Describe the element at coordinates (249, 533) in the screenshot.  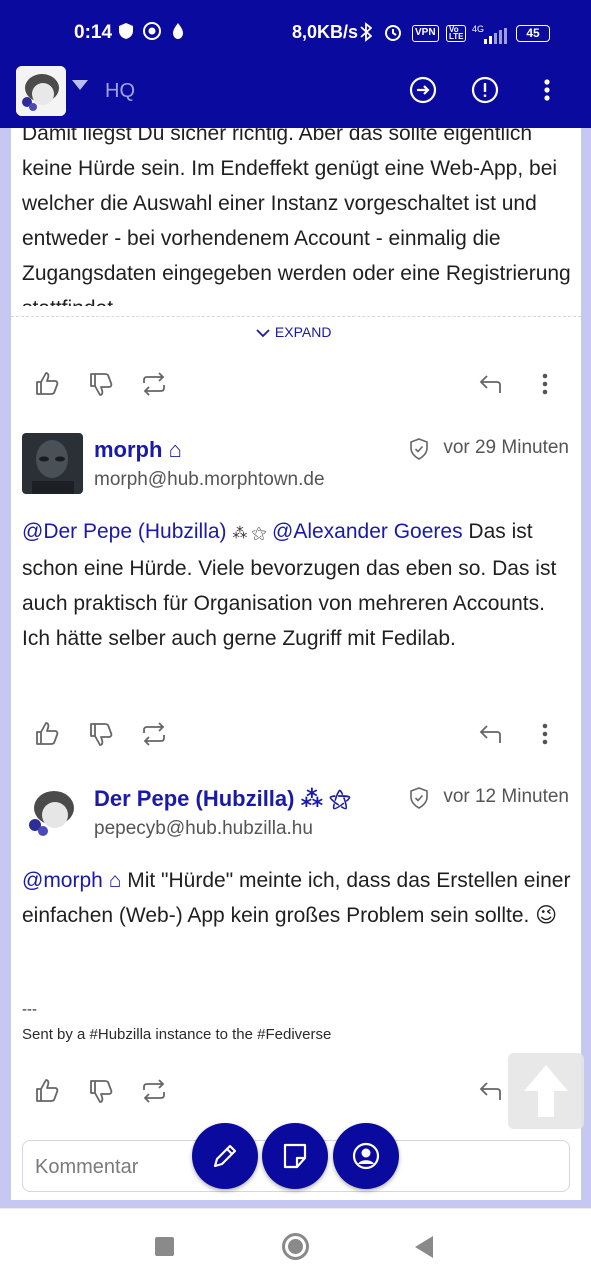
I see `mention-badge: ⁂ ⚝` at that location.